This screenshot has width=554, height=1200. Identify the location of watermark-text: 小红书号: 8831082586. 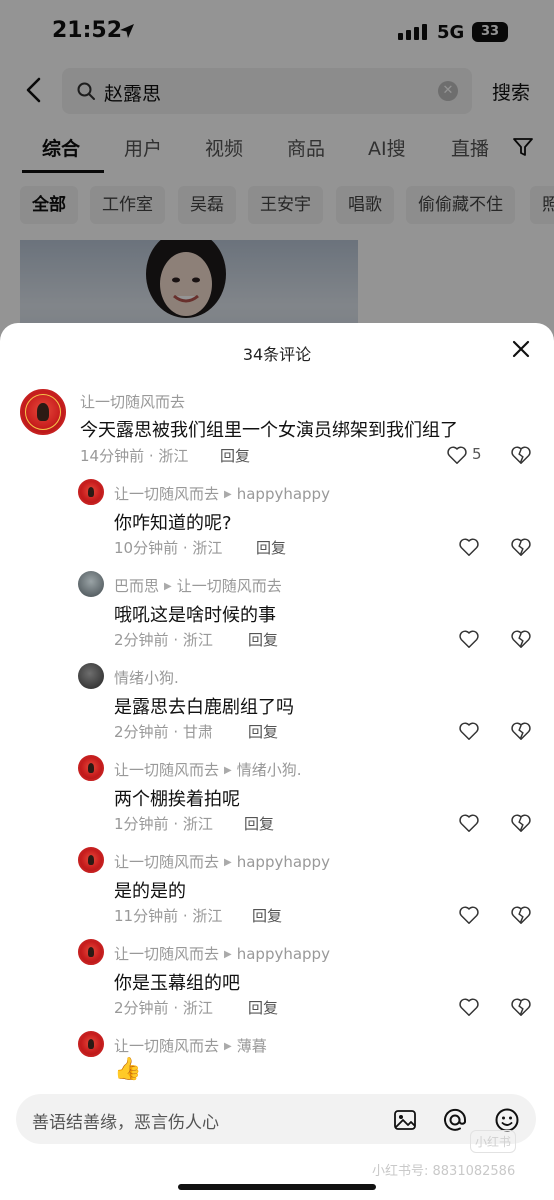
(444, 1171).